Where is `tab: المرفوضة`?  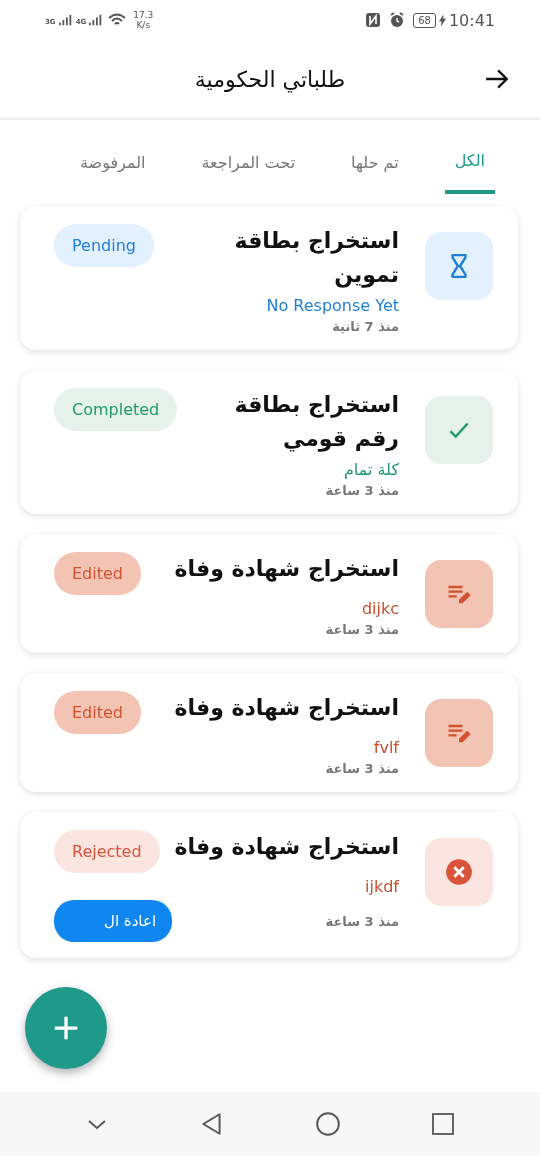 tab: المرفوضة is located at coordinates (113, 157).